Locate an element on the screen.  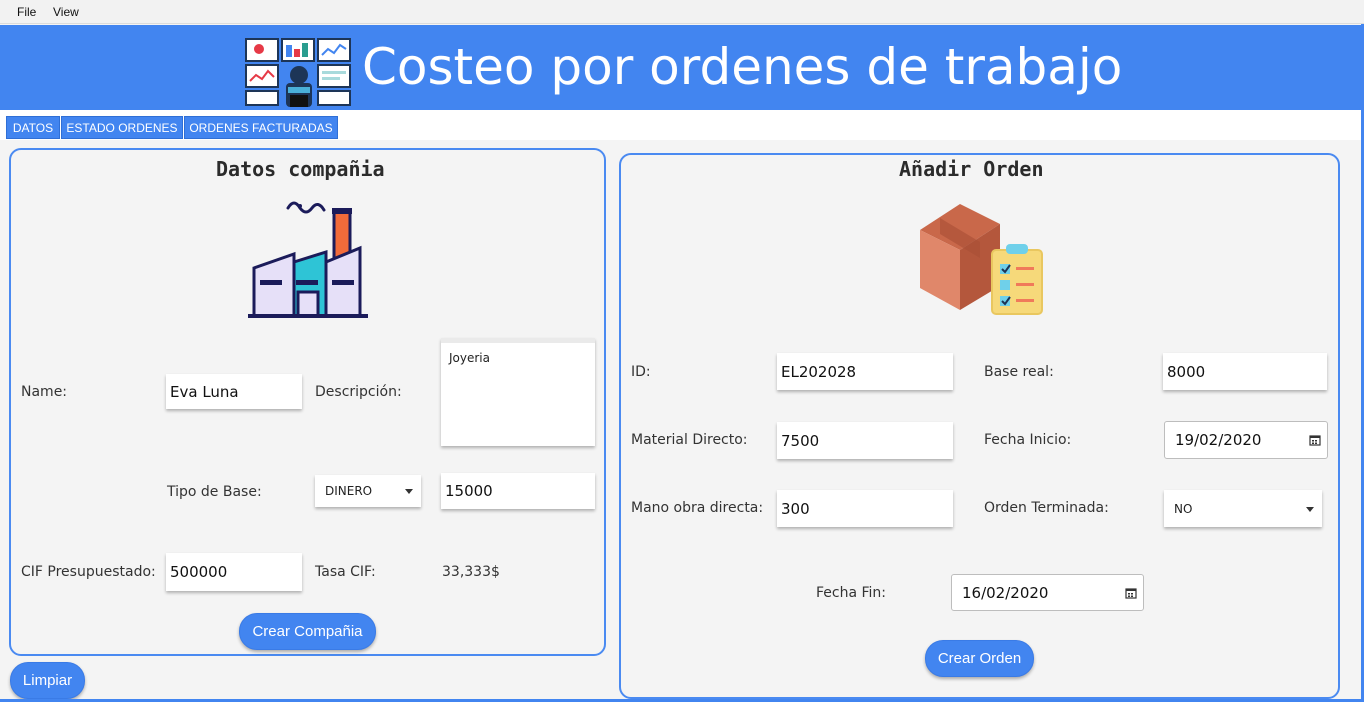
tab-estado-ordenes: ESTADO ORDENES is located at coordinates (122, 127).